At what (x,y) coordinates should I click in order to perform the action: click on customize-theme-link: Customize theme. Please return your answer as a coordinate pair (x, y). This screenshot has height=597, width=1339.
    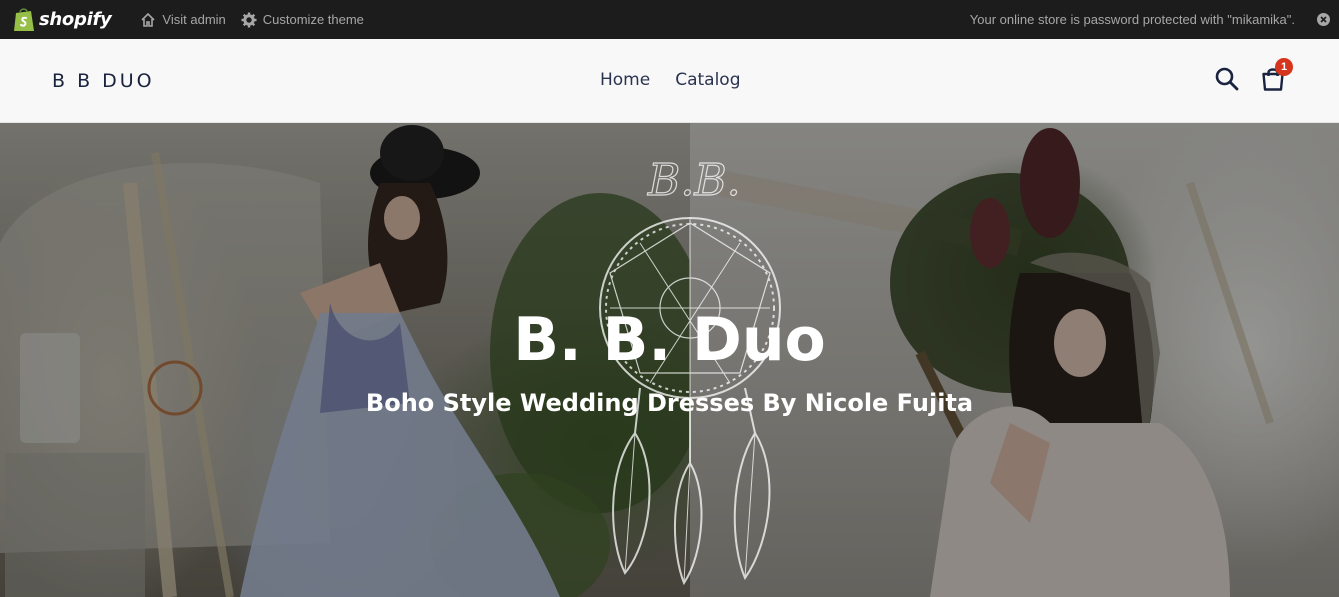
    Looking at the image, I should click on (302, 20).